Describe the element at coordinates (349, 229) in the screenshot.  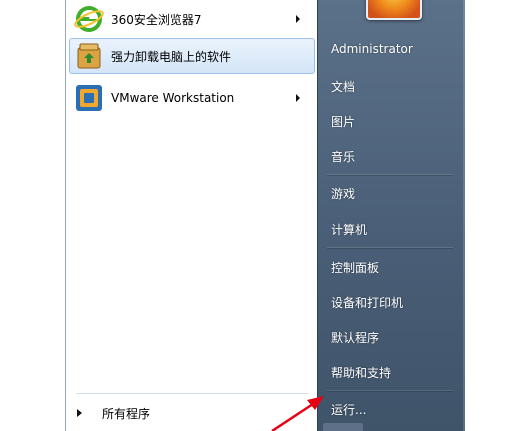
I see `computer-link: 计算机` at that location.